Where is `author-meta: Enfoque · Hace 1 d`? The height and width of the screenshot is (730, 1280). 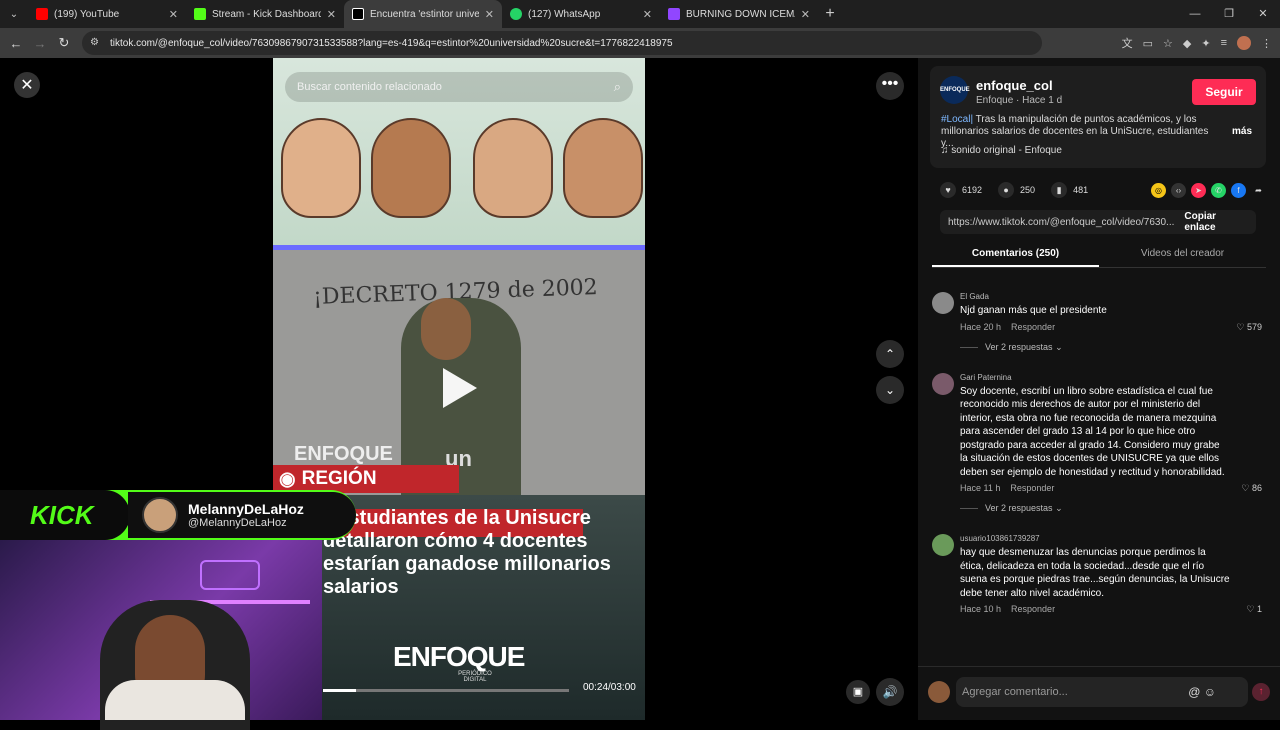 author-meta: Enfoque · Hace 1 d is located at coordinates (1019, 100).